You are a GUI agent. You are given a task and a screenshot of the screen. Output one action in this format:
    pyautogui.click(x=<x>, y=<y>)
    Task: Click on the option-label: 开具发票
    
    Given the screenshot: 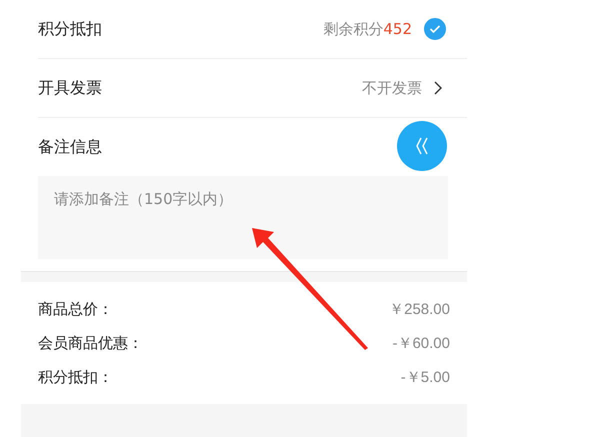 What is the action you would take?
    pyautogui.click(x=70, y=88)
    